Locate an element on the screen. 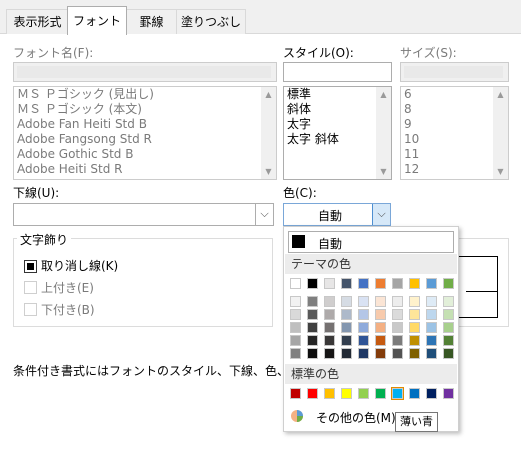 This screenshot has width=521, height=460. color-select: 自動 ⌵ is located at coordinates (337, 214).